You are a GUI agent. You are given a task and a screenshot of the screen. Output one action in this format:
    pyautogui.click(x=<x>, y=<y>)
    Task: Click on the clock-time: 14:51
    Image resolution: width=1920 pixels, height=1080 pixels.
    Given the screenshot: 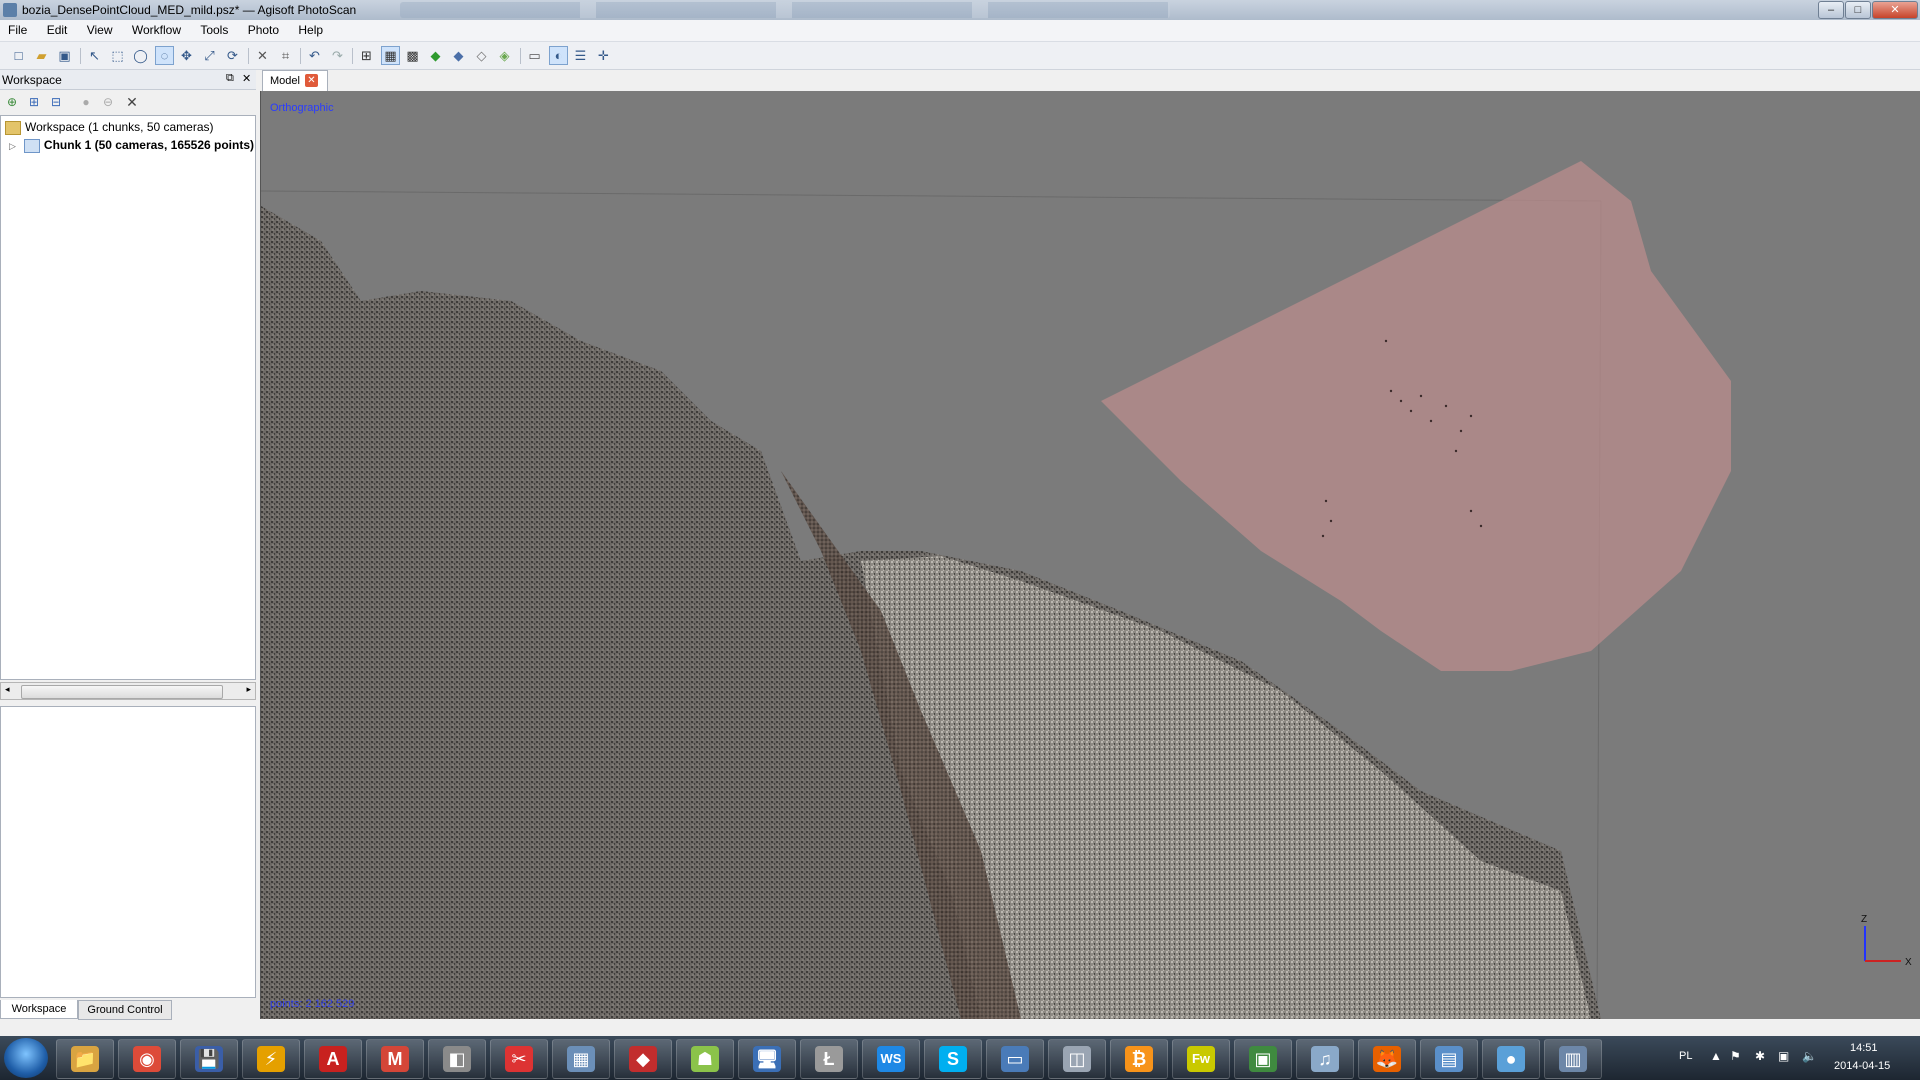 What is the action you would take?
    pyautogui.click(x=1864, y=1048)
    